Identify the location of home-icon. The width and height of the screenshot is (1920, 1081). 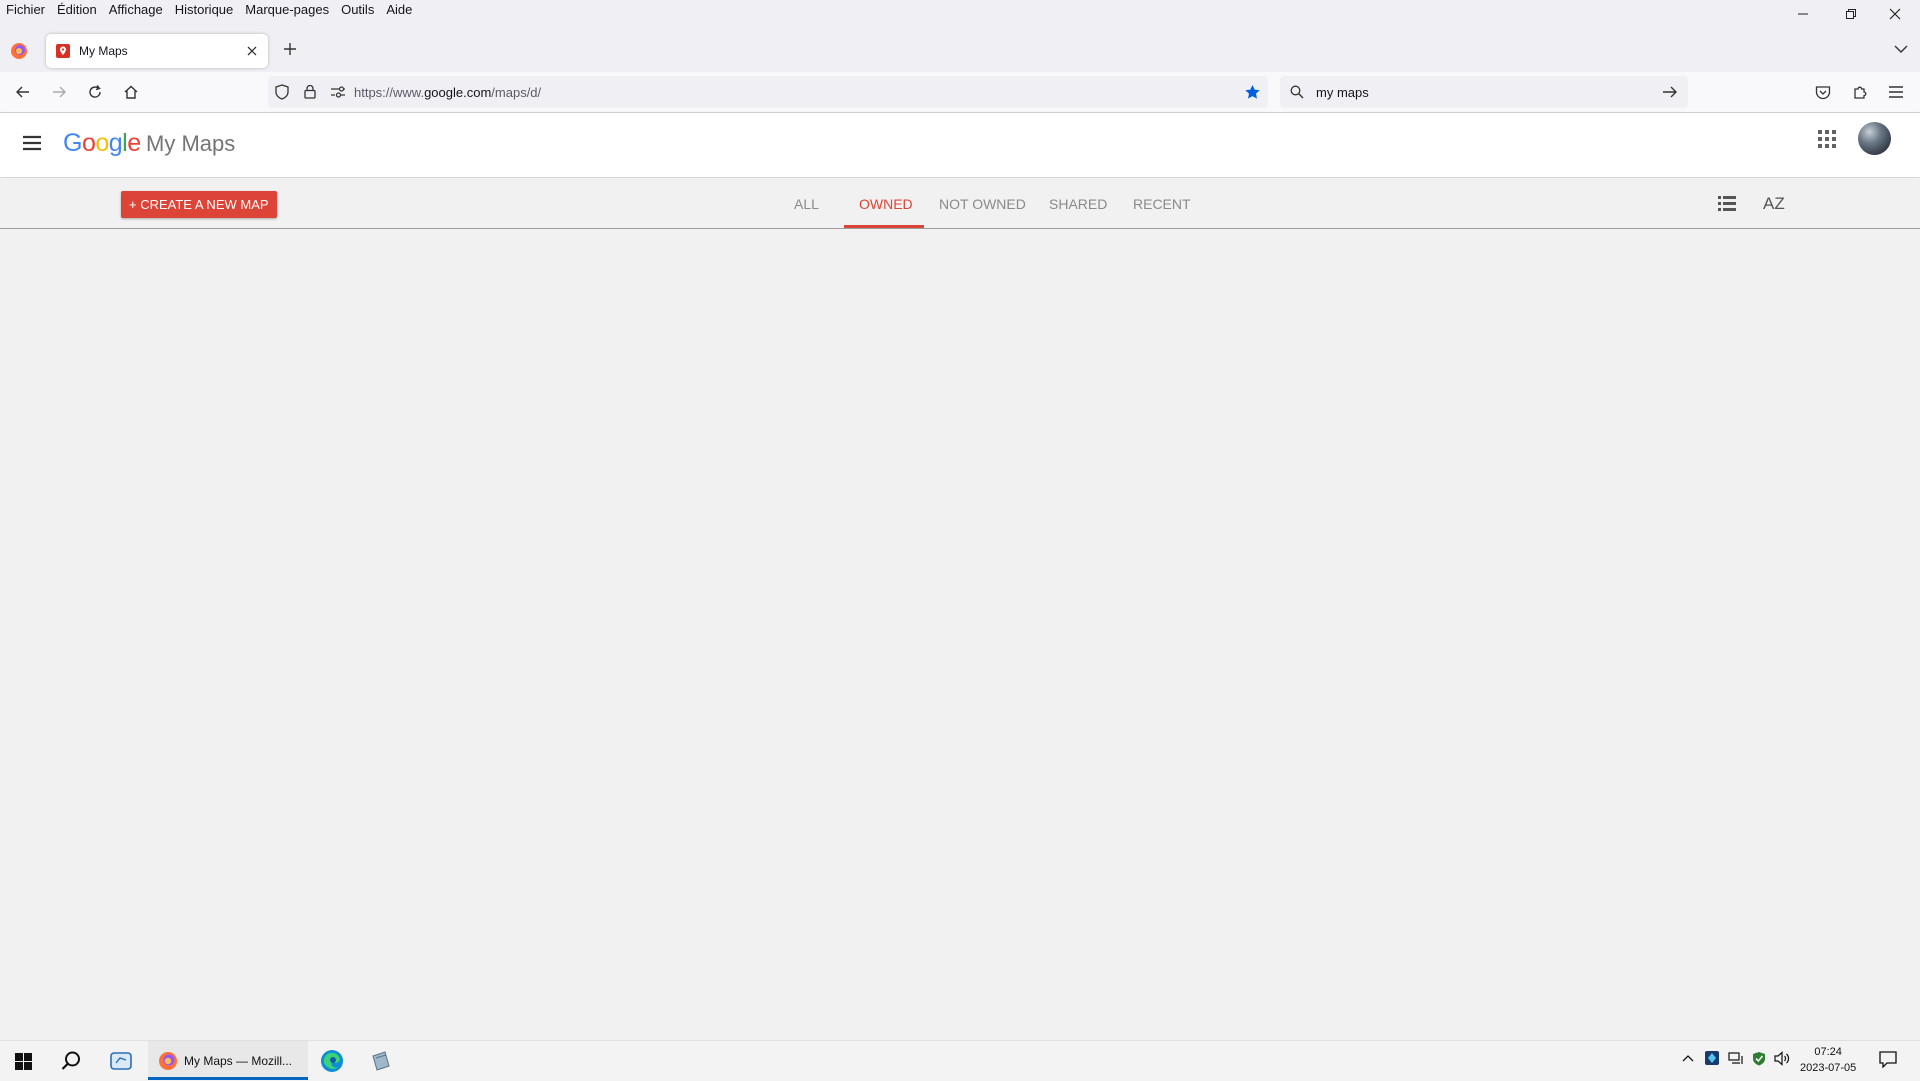
(131, 92).